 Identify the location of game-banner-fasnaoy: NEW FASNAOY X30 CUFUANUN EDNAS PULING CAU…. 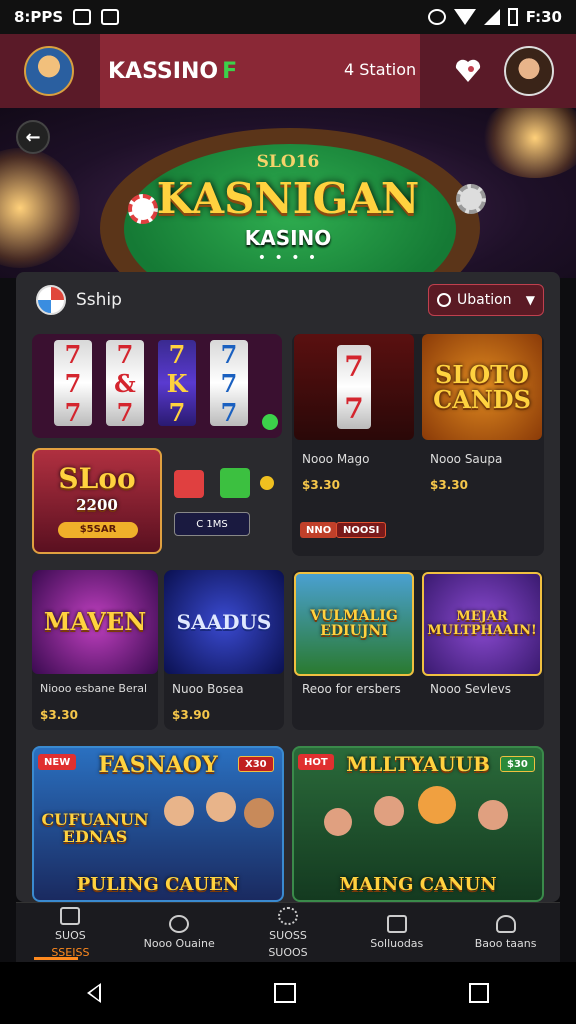
(158, 824).